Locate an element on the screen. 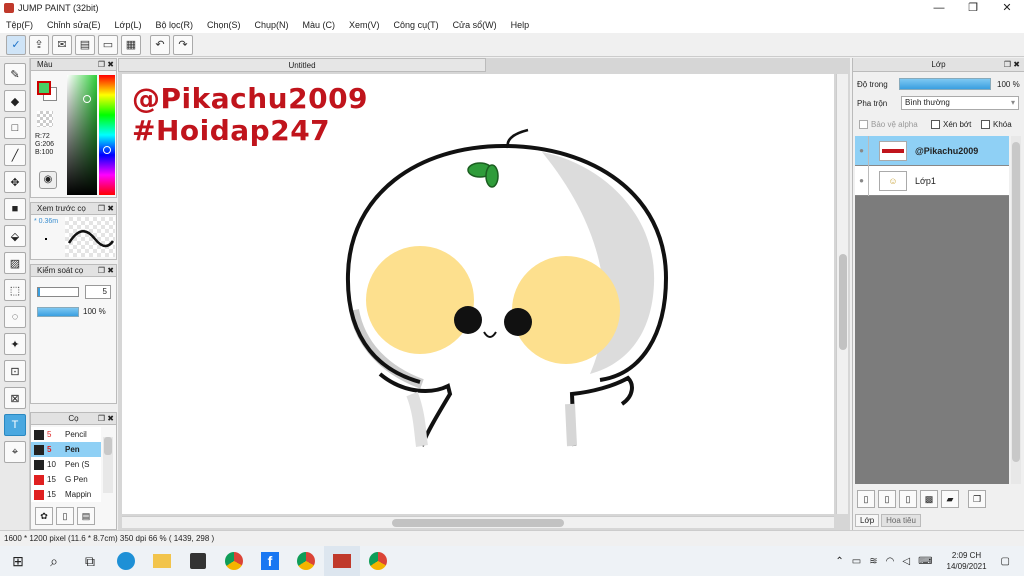 The width and height of the screenshot is (1024, 576). text-tool-icon: T is located at coordinates (15, 425).